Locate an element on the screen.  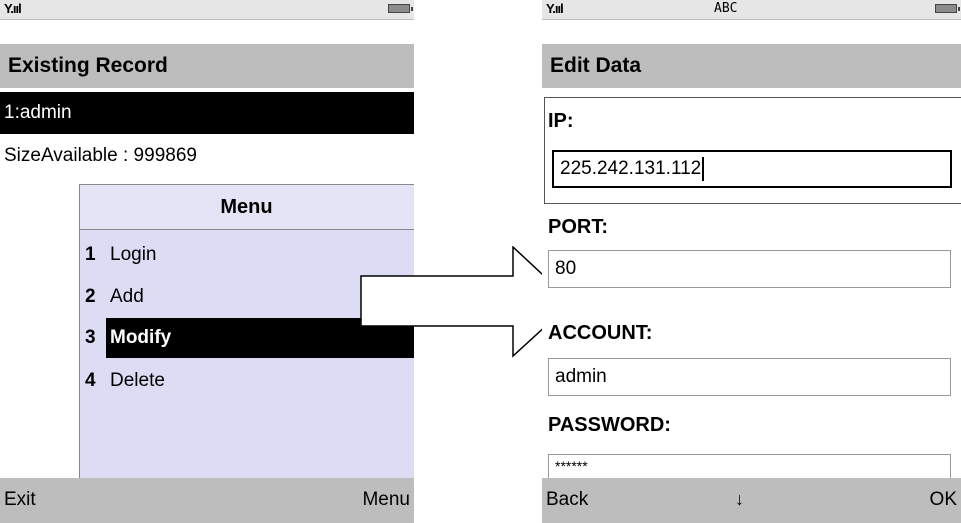
port-value: 80 is located at coordinates (566, 268).